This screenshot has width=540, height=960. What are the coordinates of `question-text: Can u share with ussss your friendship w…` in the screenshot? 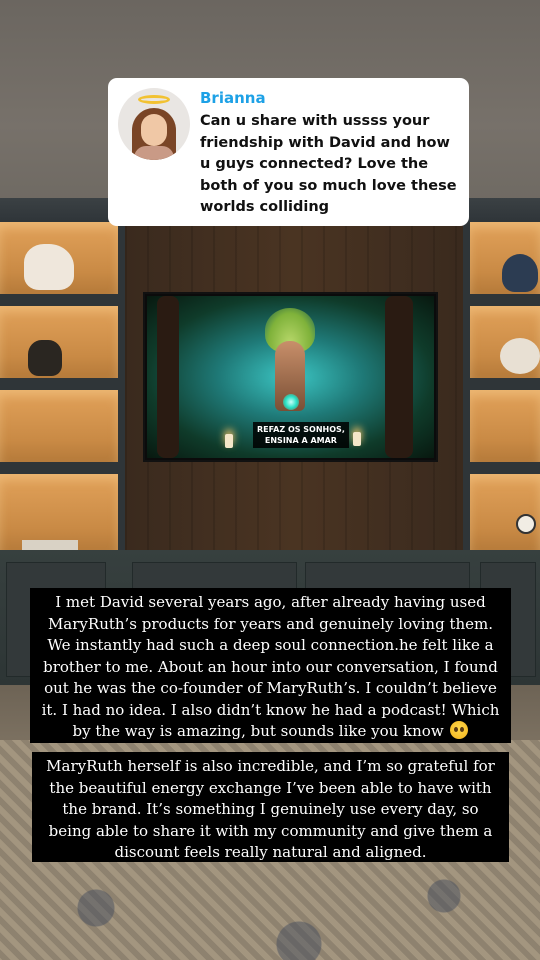 It's located at (328, 164).